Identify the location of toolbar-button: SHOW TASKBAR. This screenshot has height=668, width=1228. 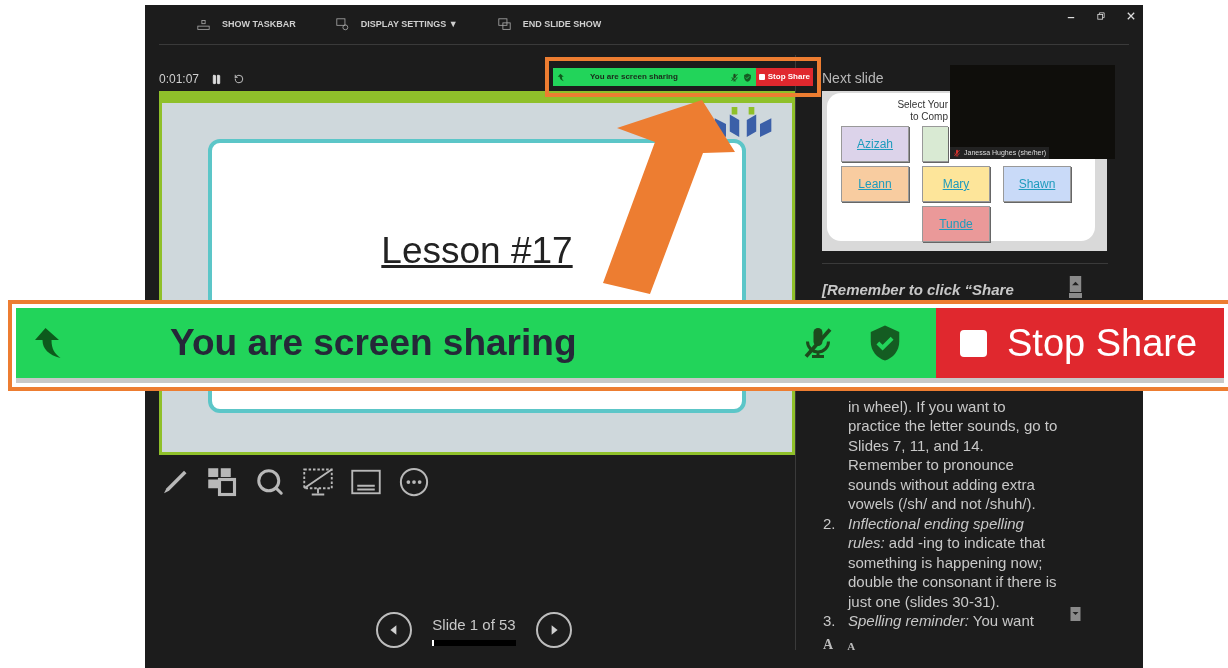
(246, 24).